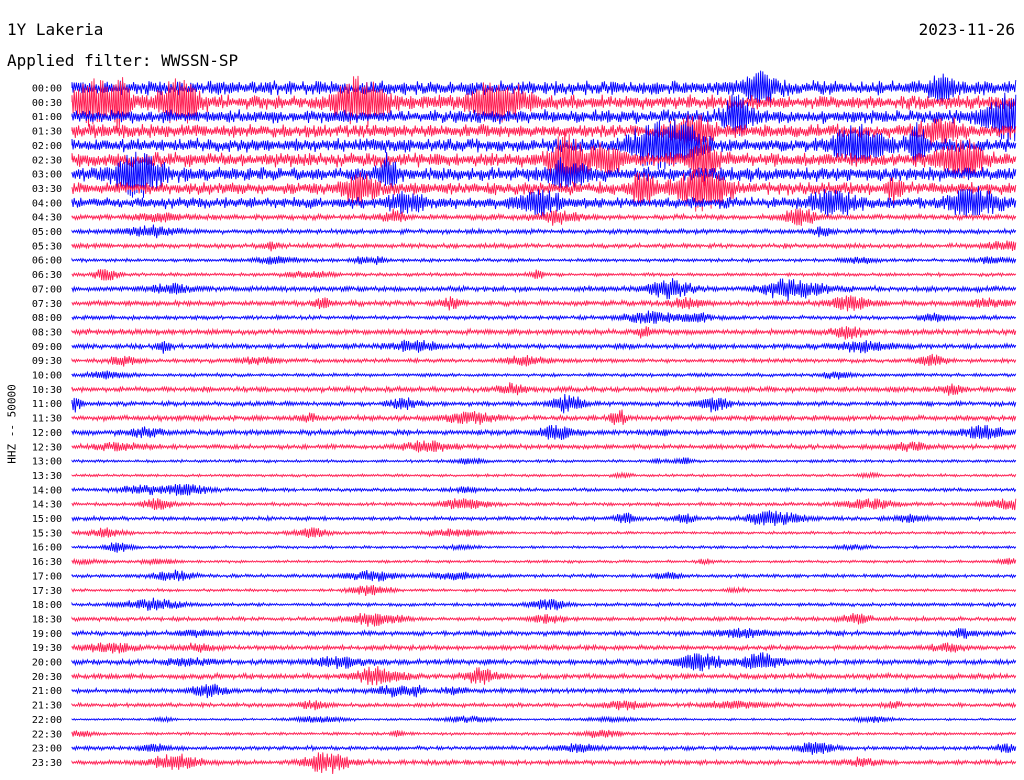 The image size is (1024, 780). What do you see at coordinates (47, 275) in the screenshot?
I see `time-tick-label: 06:30` at bounding box center [47, 275].